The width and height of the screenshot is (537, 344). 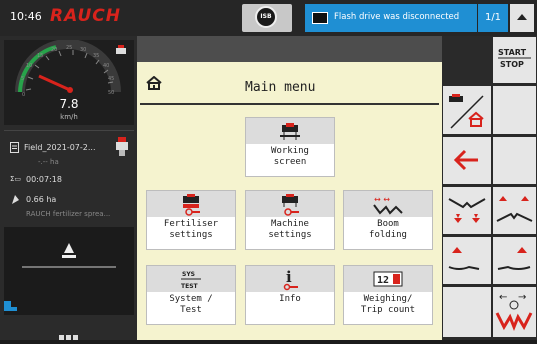 I want to click on weighing-icon: 12, so click(x=388, y=279).